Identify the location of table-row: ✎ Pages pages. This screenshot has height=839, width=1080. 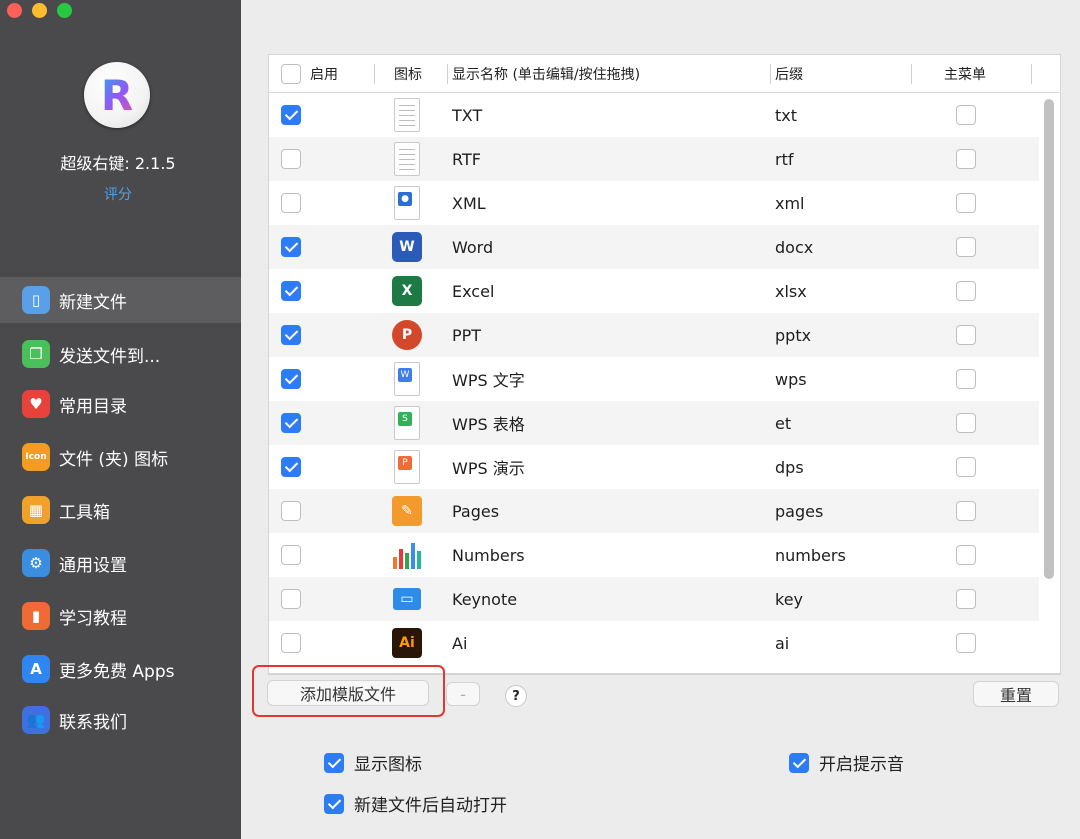
(654, 511).